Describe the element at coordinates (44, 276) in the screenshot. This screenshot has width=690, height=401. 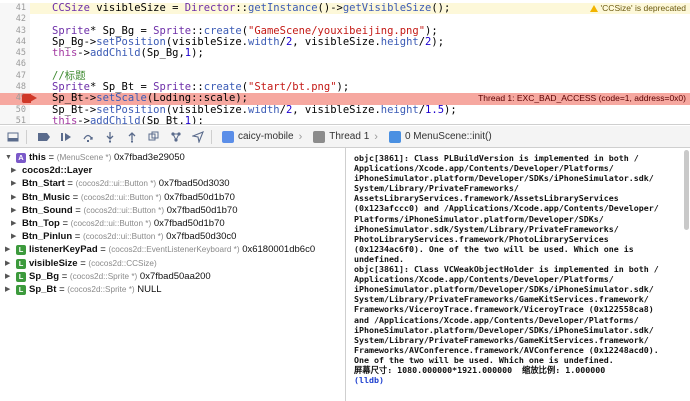
I see `variable-name: Sp_Bg` at that location.